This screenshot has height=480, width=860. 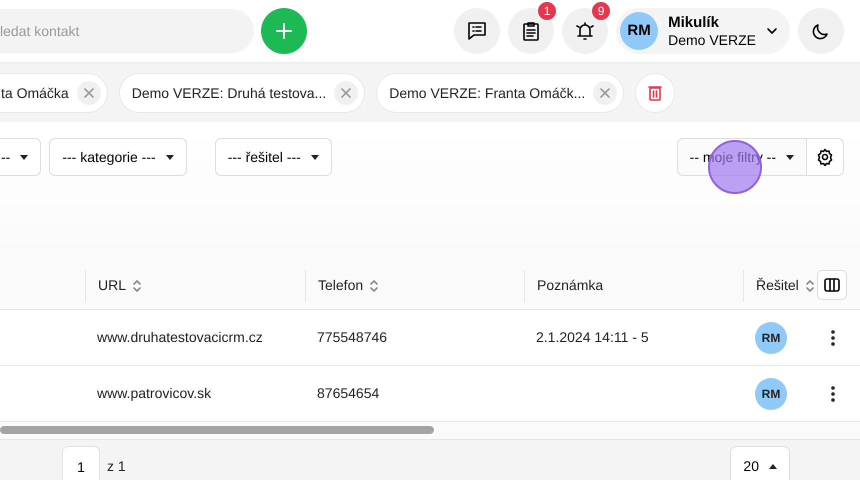 What do you see at coordinates (116, 466) in the screenshot?
I see `page-count: z 1` at bounding box center [116, 466].